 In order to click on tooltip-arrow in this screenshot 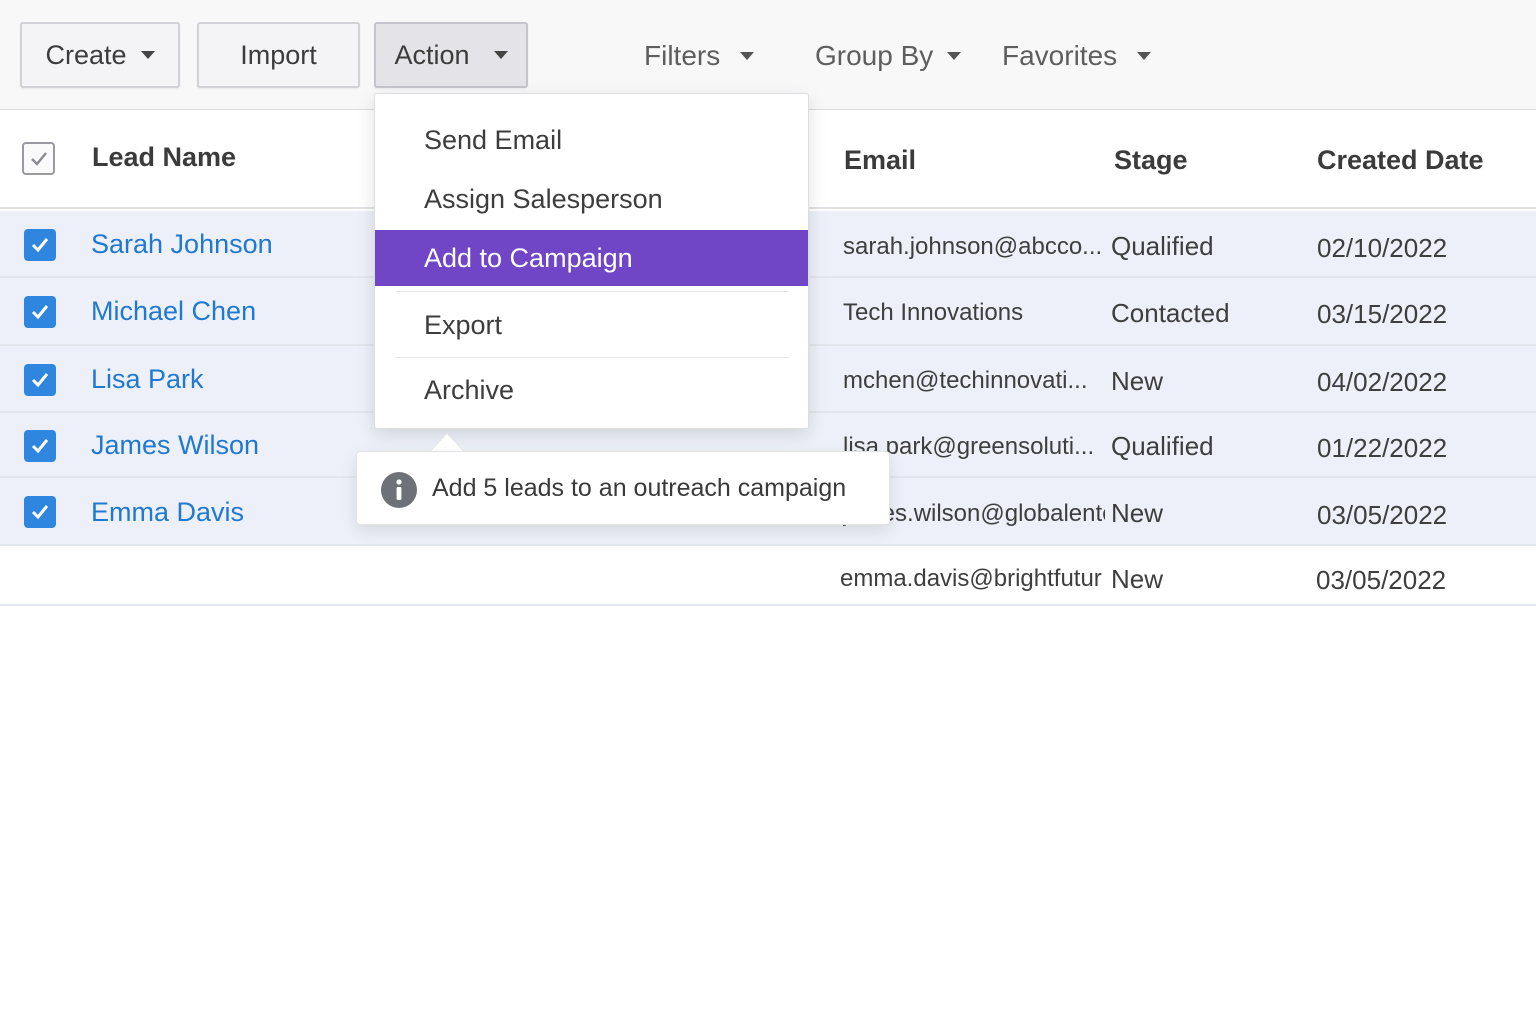, I will do `click(447, 443)`.